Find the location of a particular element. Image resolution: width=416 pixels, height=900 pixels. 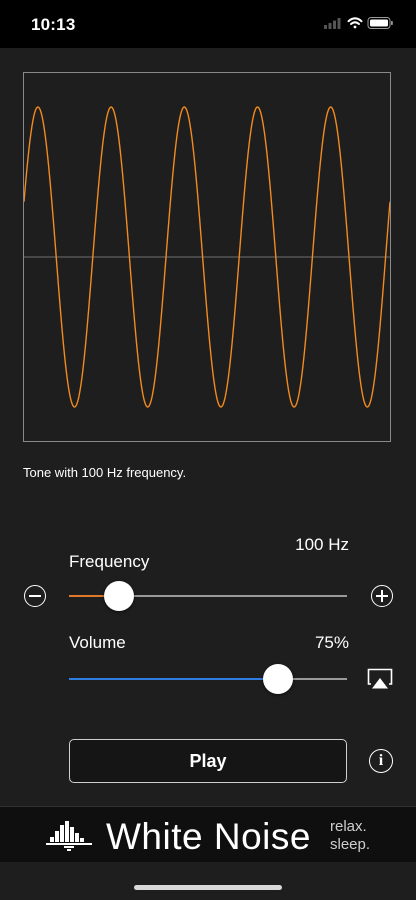

frequency-slider-thumb is located at coordinates (119, 596).